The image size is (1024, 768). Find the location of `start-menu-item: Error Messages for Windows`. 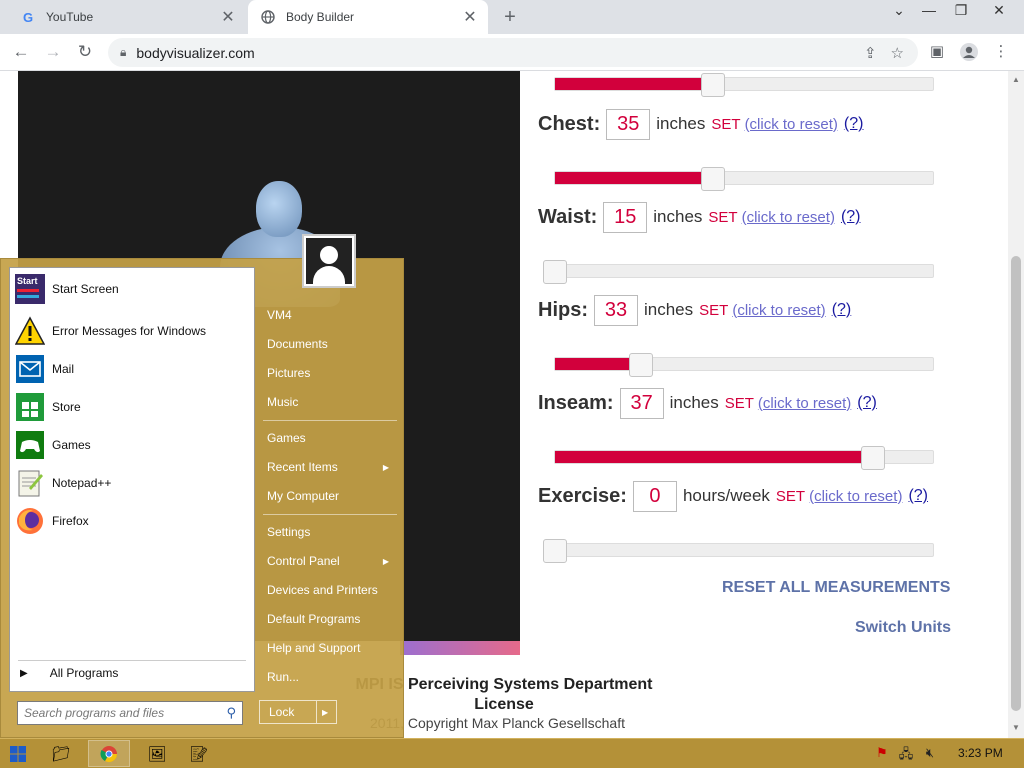

start-menu-item: Error Messages for Windows is located at coordinates (132, 331).